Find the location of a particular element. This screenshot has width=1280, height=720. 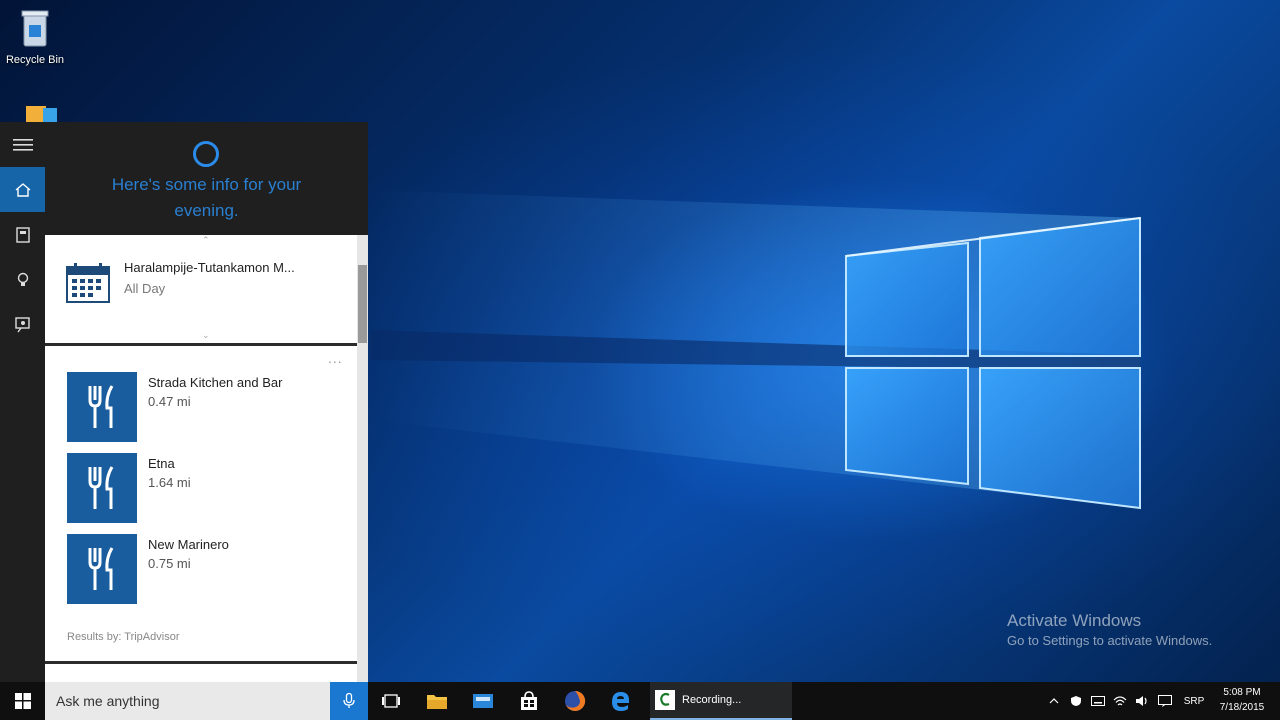

store-icon is located at coordinates (529, 700).